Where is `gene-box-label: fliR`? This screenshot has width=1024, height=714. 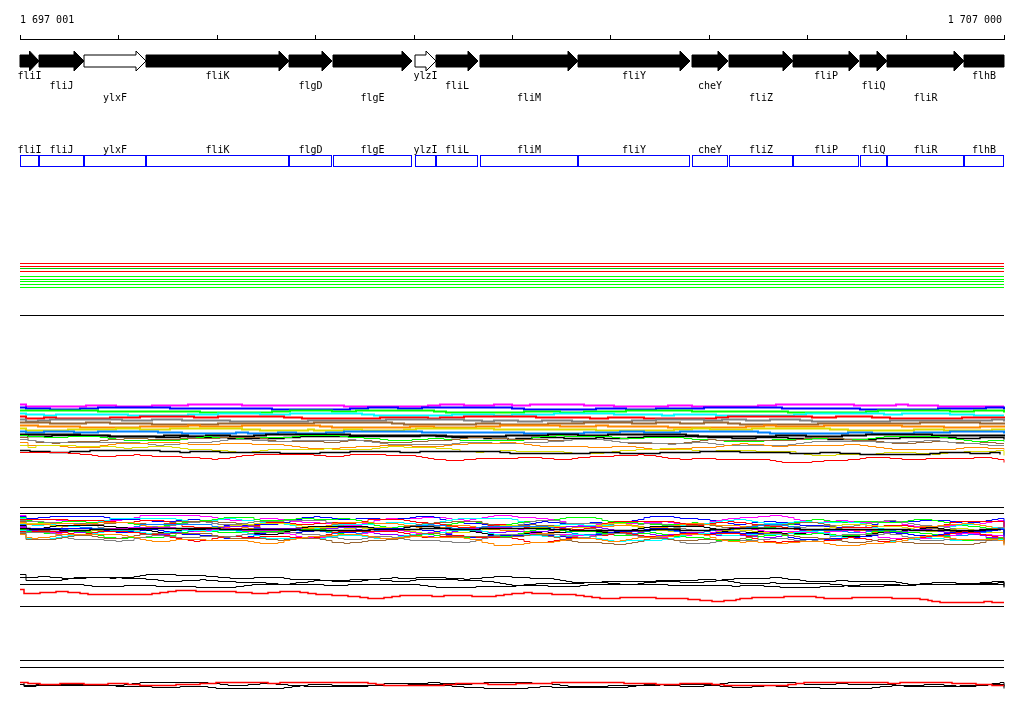
gene-box-label: fliR is located at coordinates (925, 149).